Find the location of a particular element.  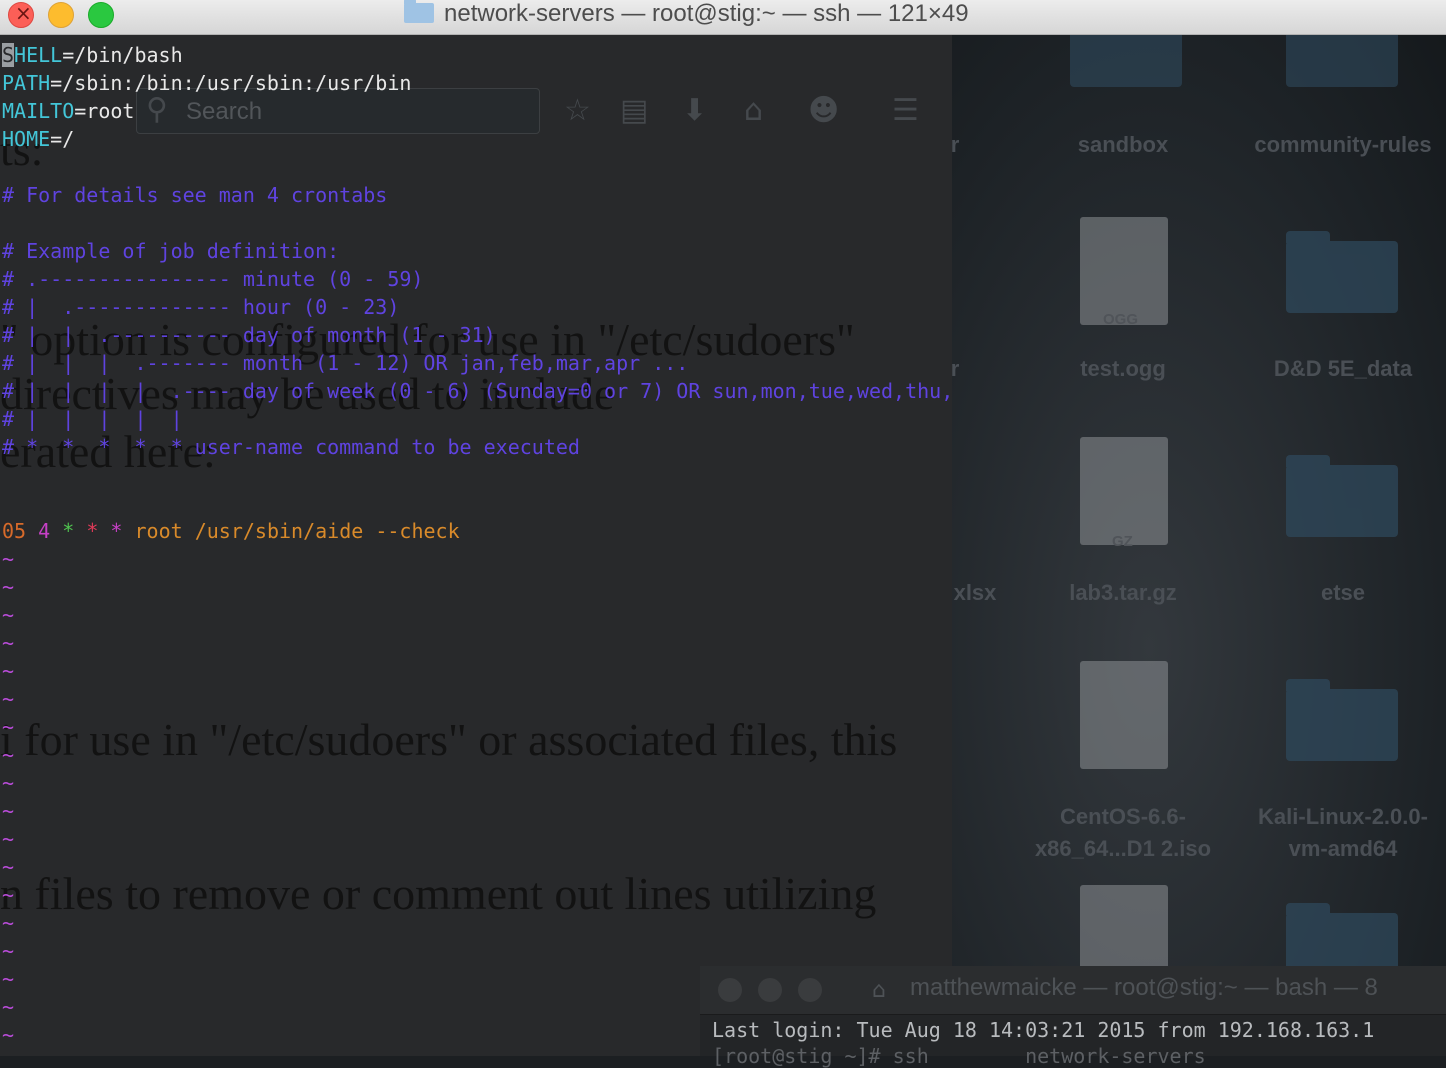

desktop-label-dnd: D&D 5E_data is located at coordinates (1342, 369).